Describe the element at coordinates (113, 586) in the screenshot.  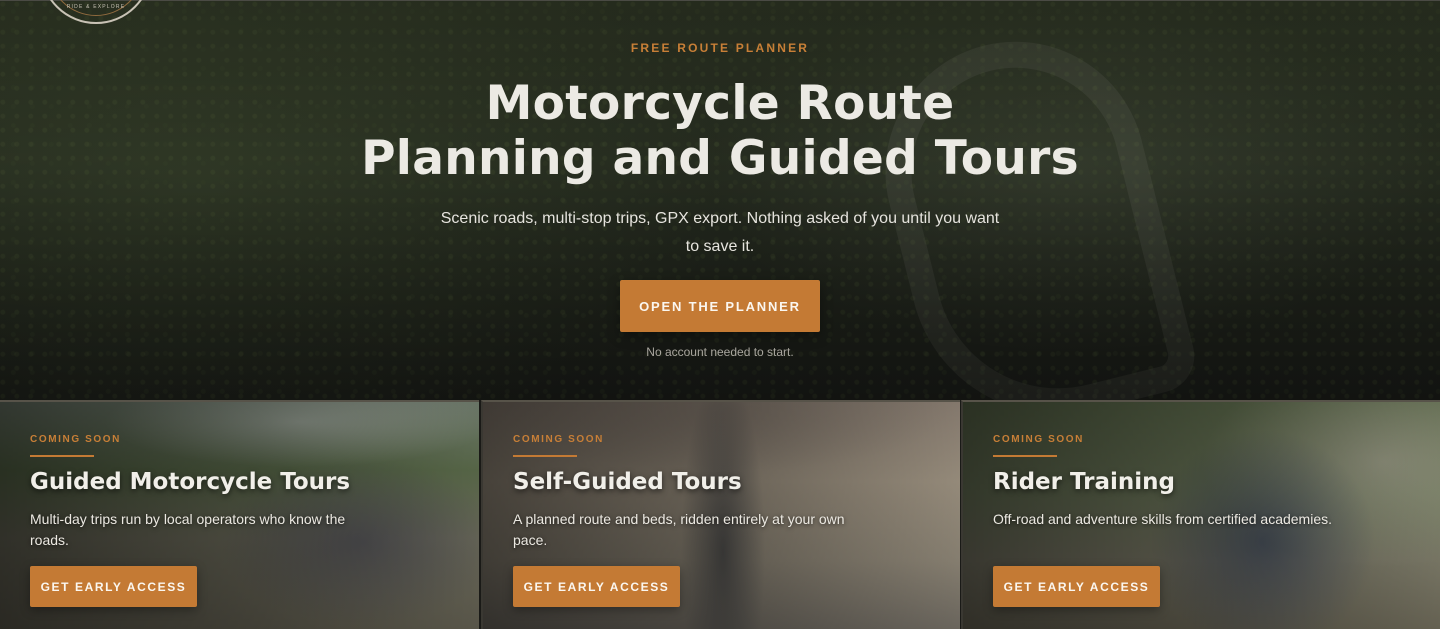
I see `early-access-button-guided: GET EARLY ACCESS` at that location.